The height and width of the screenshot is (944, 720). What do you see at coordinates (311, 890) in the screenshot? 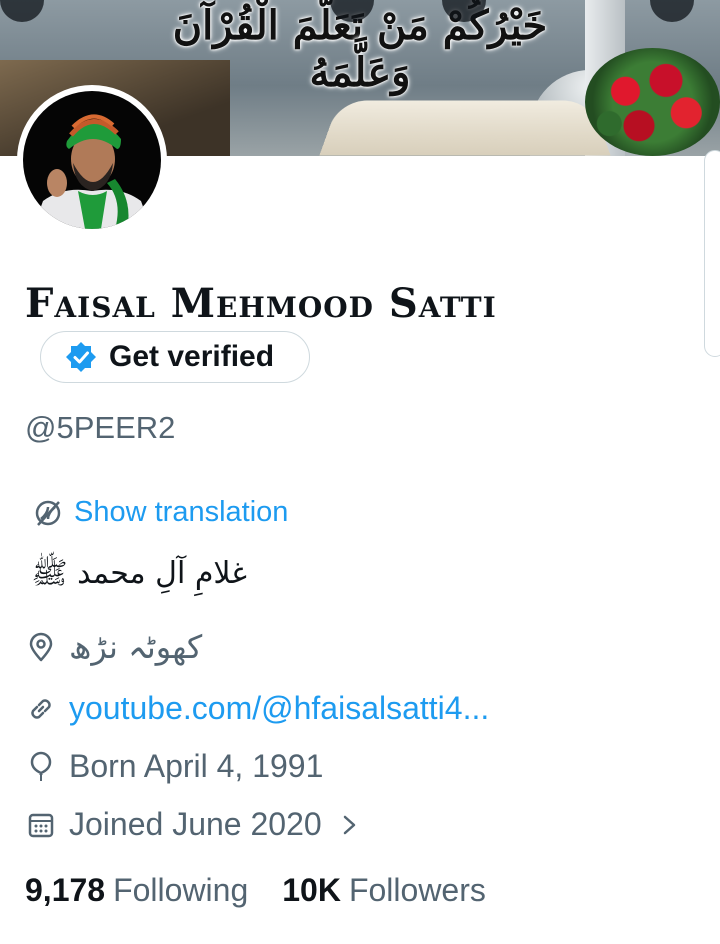
I see `followers-count: 10K` at bounding box center [311, 890].